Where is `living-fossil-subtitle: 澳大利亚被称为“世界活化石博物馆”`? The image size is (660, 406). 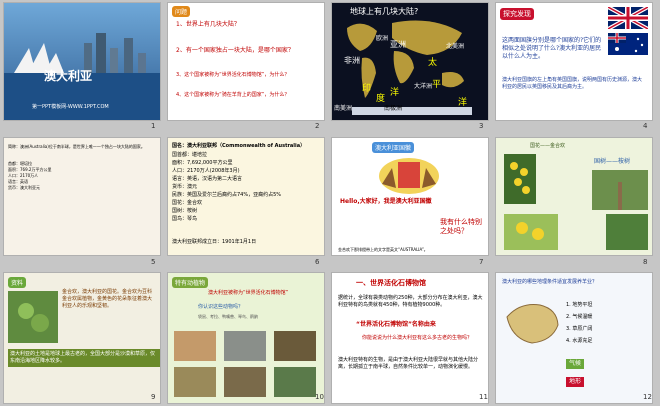 living-fossil-subtitle: 澳大利亚被称为“世界活化石博物馆” is located at coordinates (248, 293).